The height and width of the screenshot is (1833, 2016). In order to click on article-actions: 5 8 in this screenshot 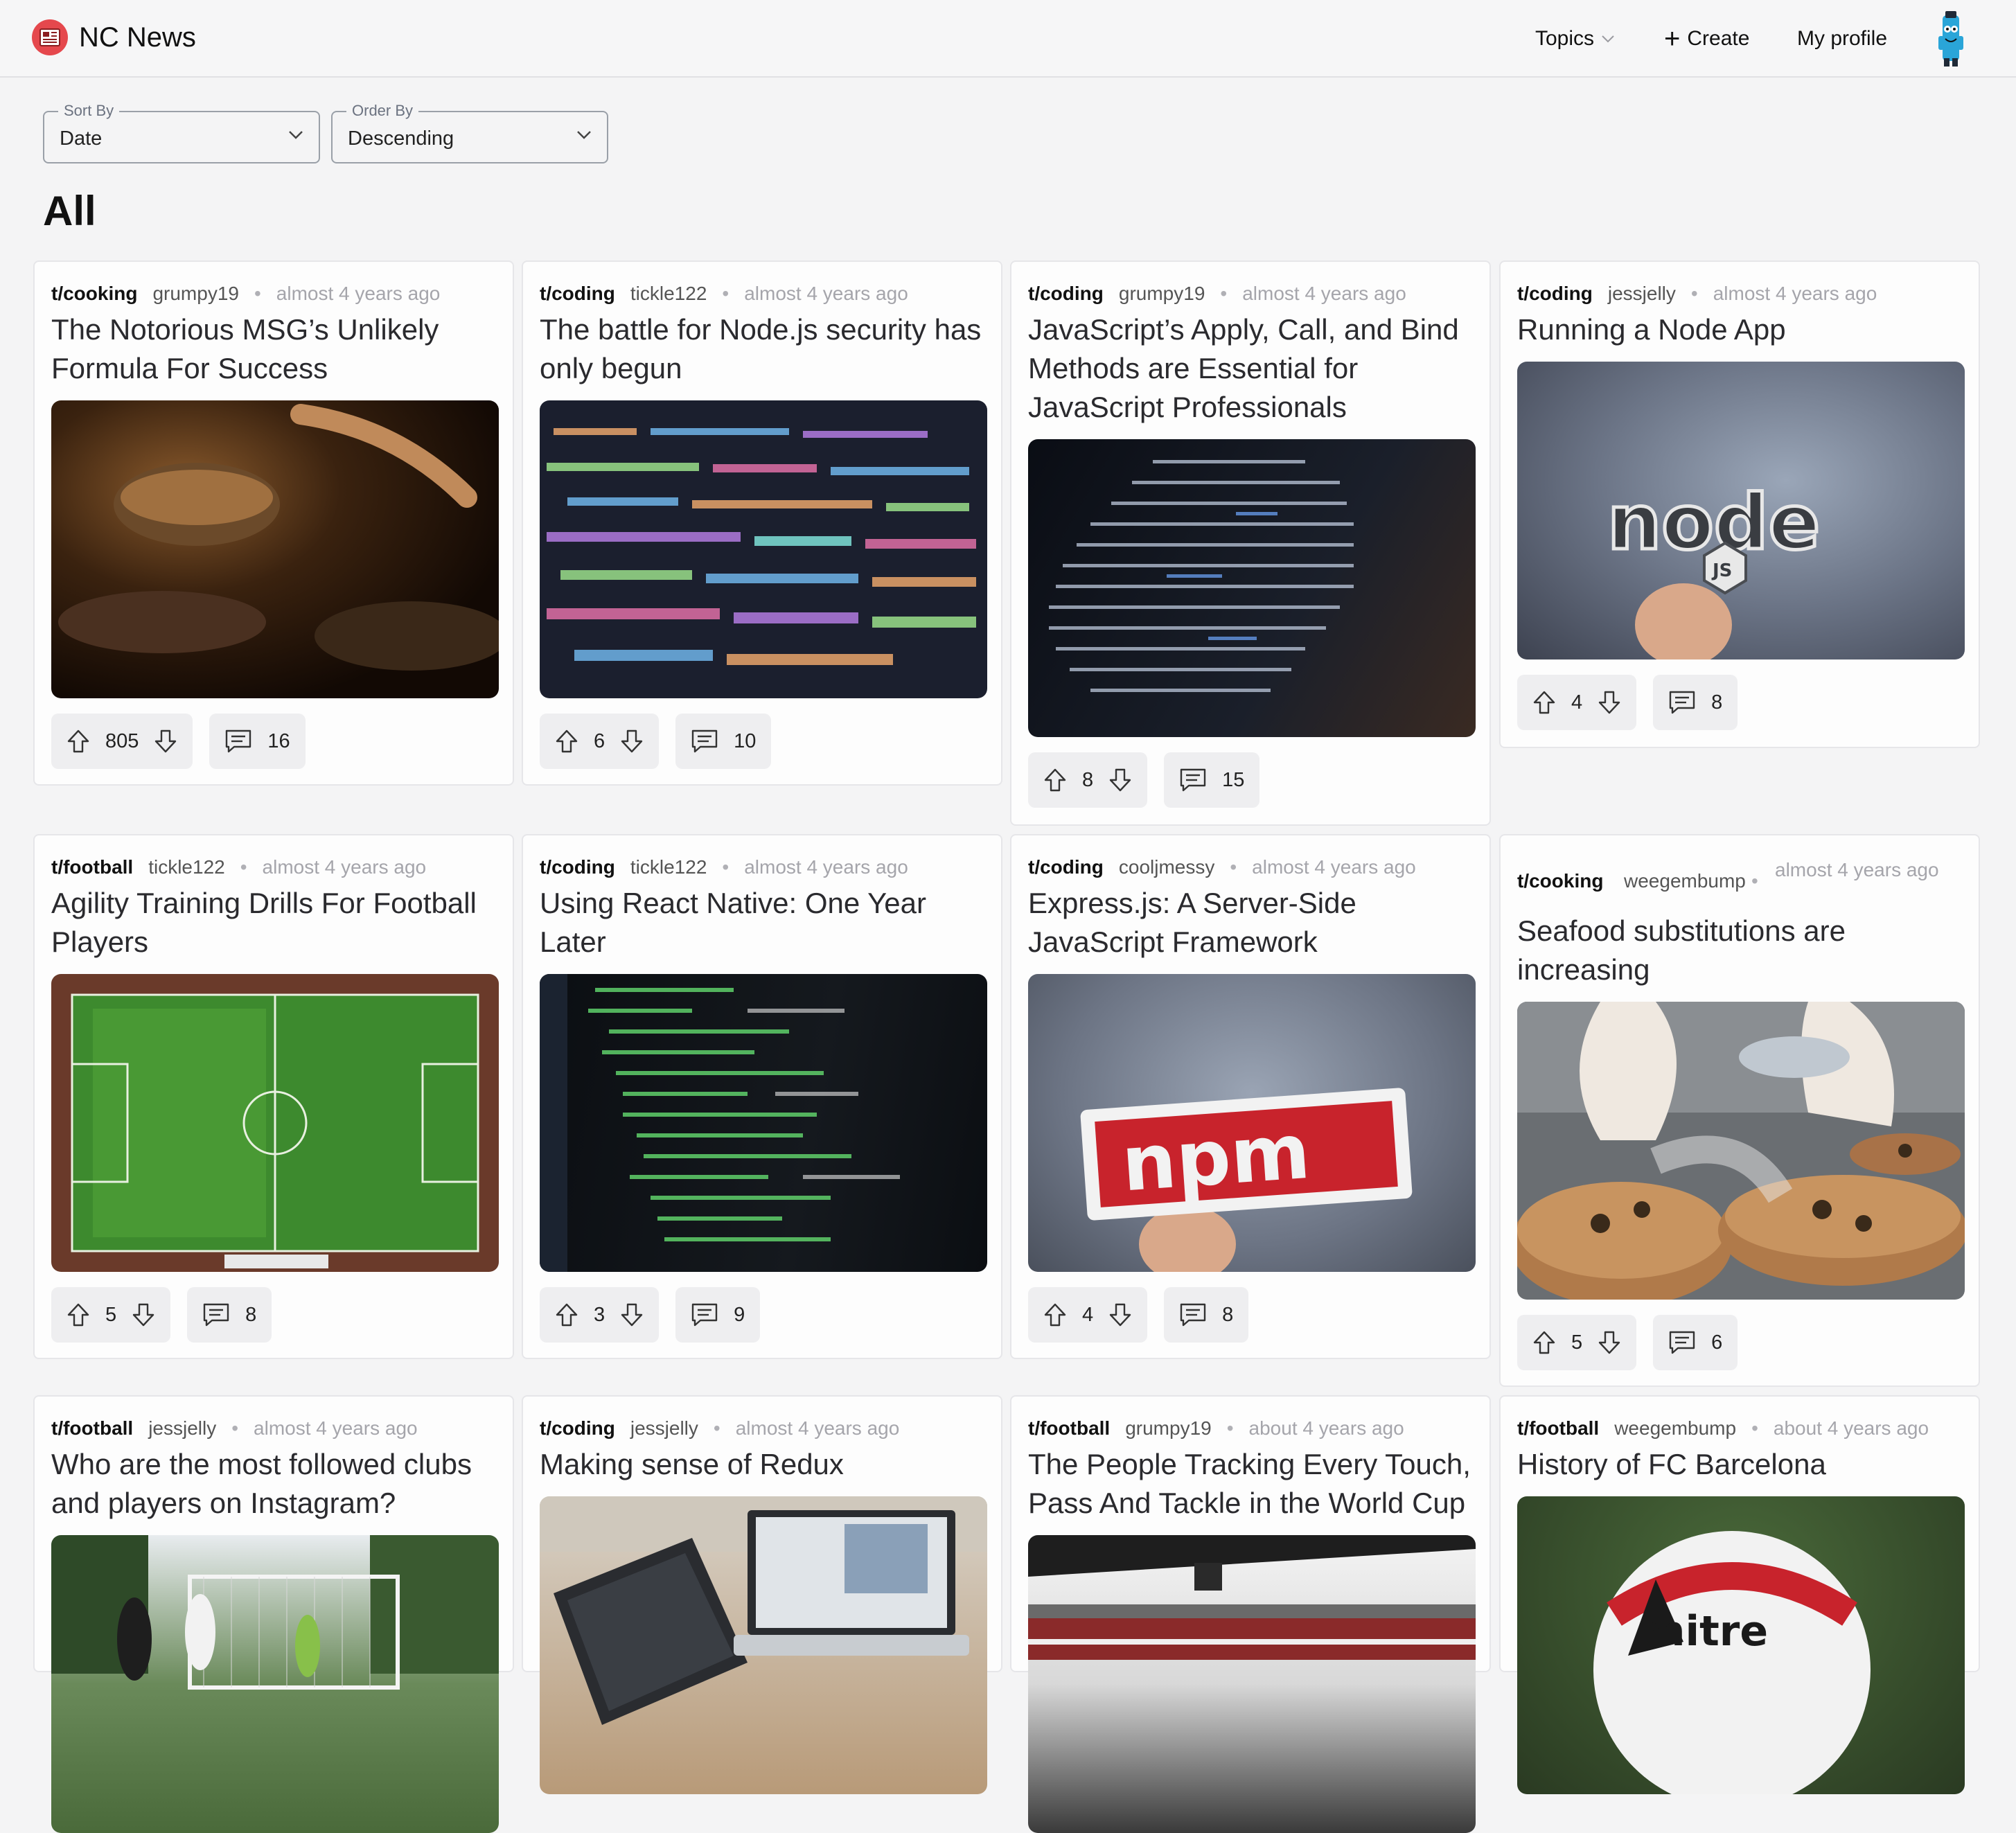, I will do `click(161, 1315)`.